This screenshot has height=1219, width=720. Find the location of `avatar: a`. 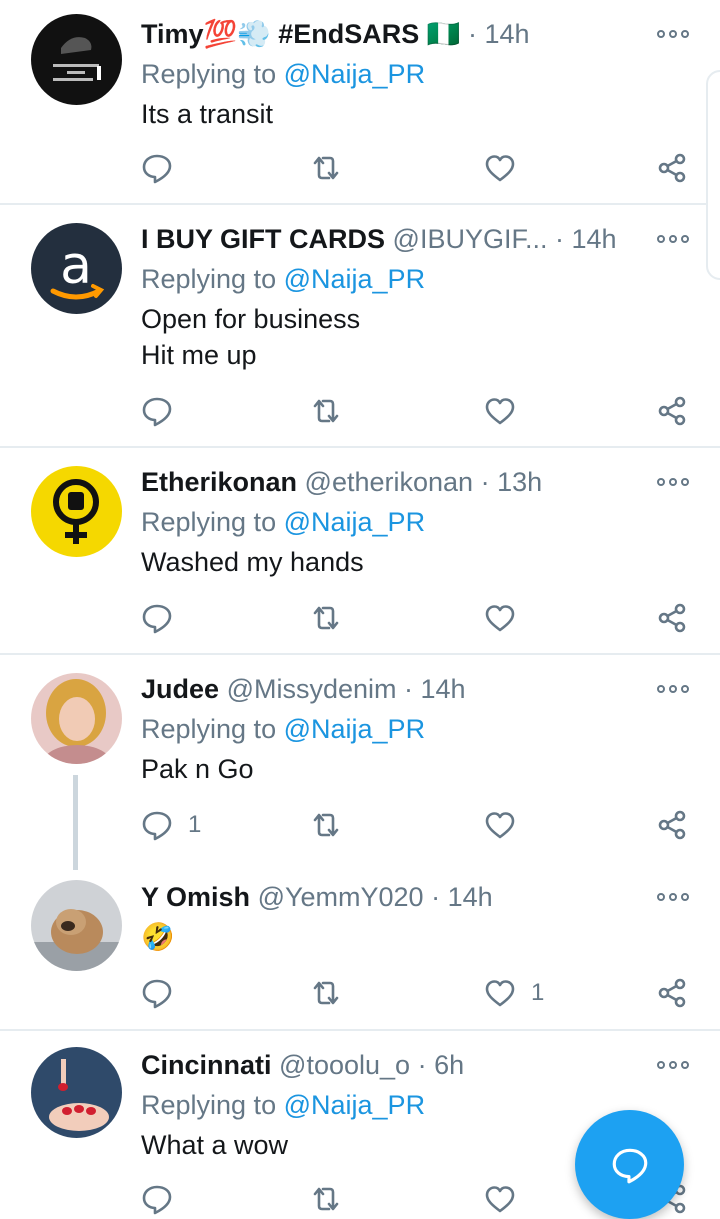

avatar: a is located at coordinates (76, 268).